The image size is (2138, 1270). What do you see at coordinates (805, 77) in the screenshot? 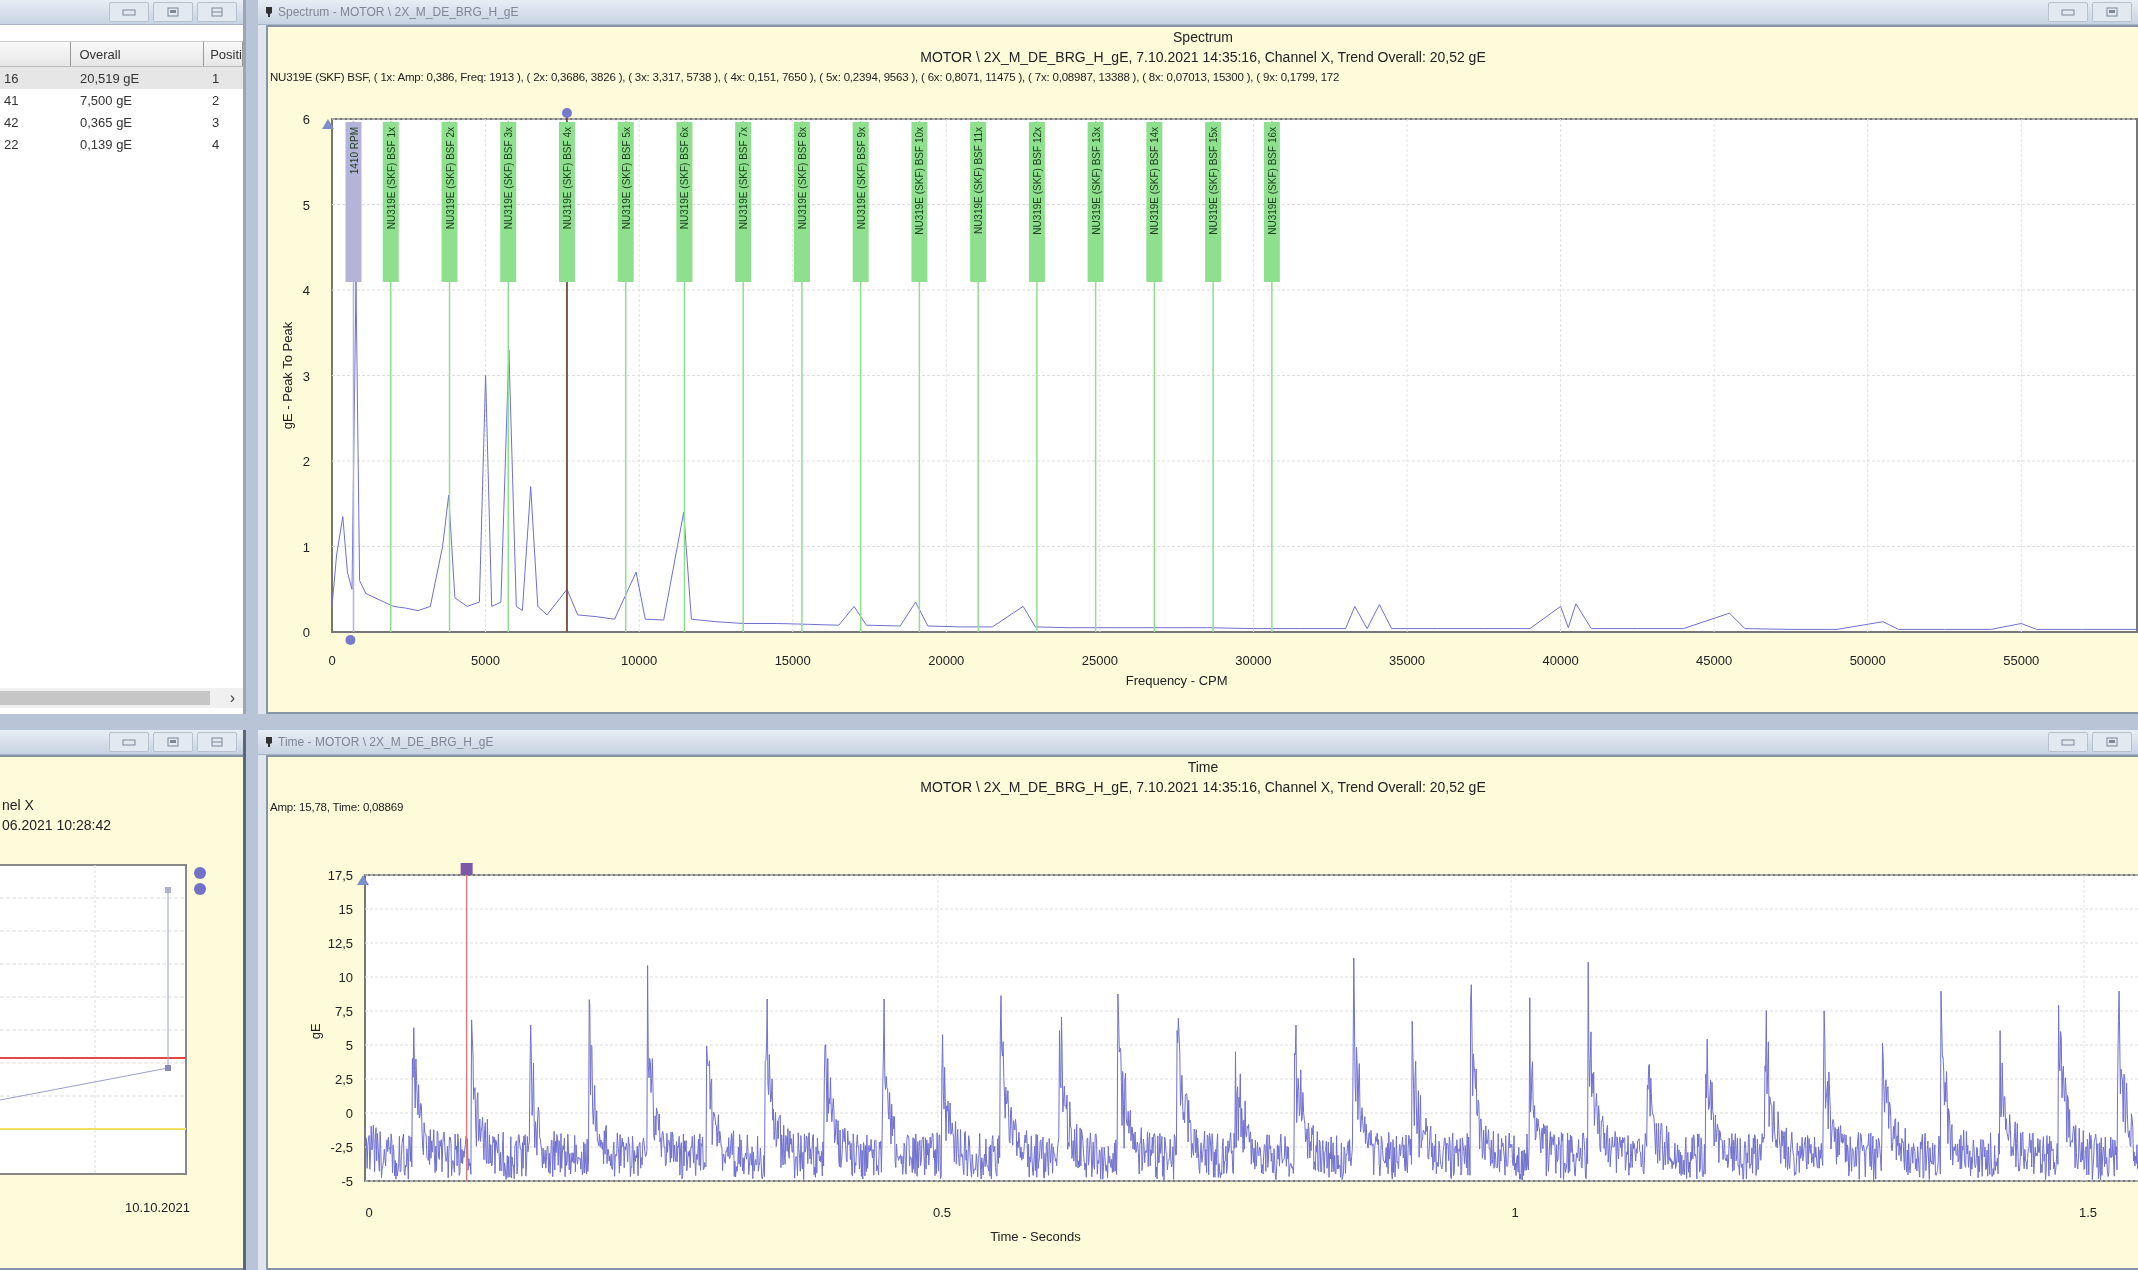
I see `bearing-frequencies: NU319E (SKF) BSF, ( 1x: Amp: 0,386, Freq: 1913 ), ( 2x: 0,3686, 3826 ), ( 3x: 3,317, 5738 ), ( 4x: 0,151, 7650 ), ( 5x: 0,2394, 9563 ), ( 6x: 0,8071, 11475 ), ( 7x: 0,08987, 13388 ), ( 8x: 0,07013, 15300 ), ( 9x: 0,1799, 172` at bounding box center [805, 77].